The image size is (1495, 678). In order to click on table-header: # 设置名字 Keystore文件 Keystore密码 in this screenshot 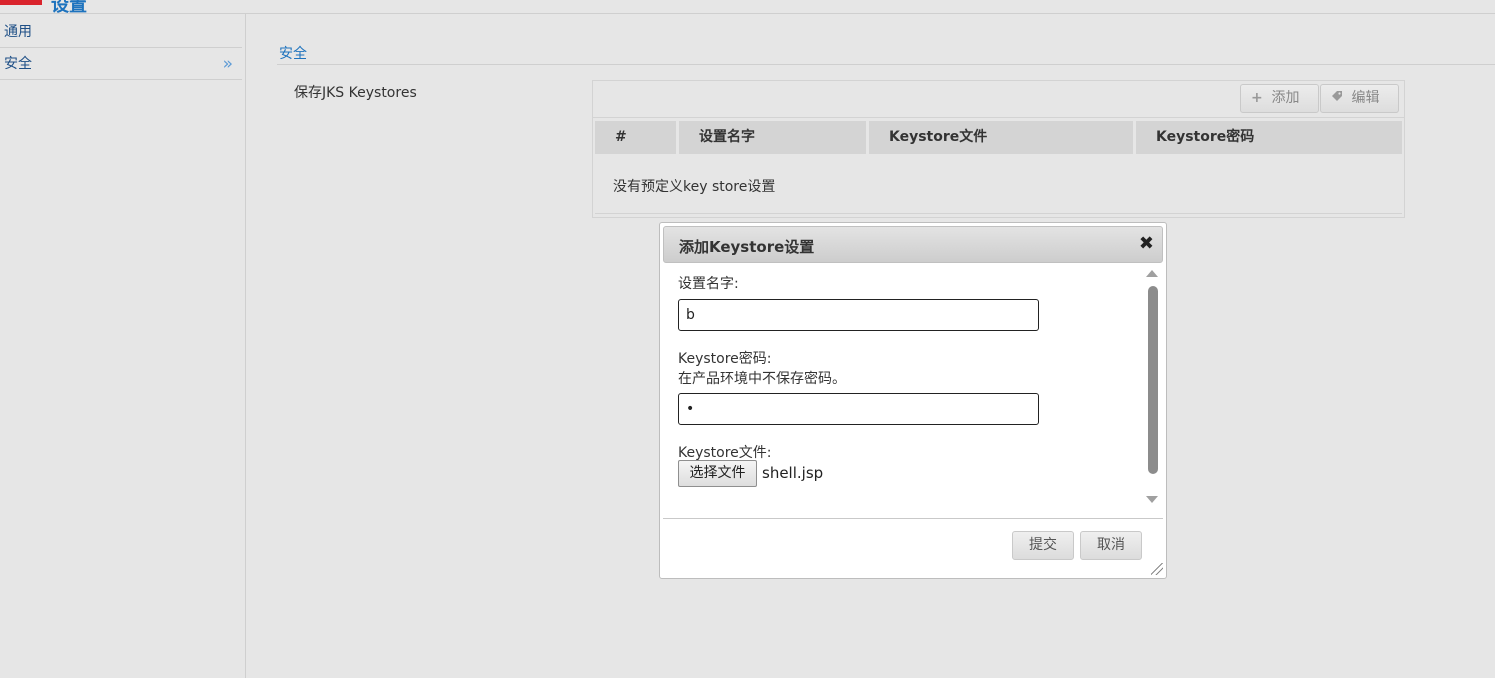, I will do `click(998, 137)`.